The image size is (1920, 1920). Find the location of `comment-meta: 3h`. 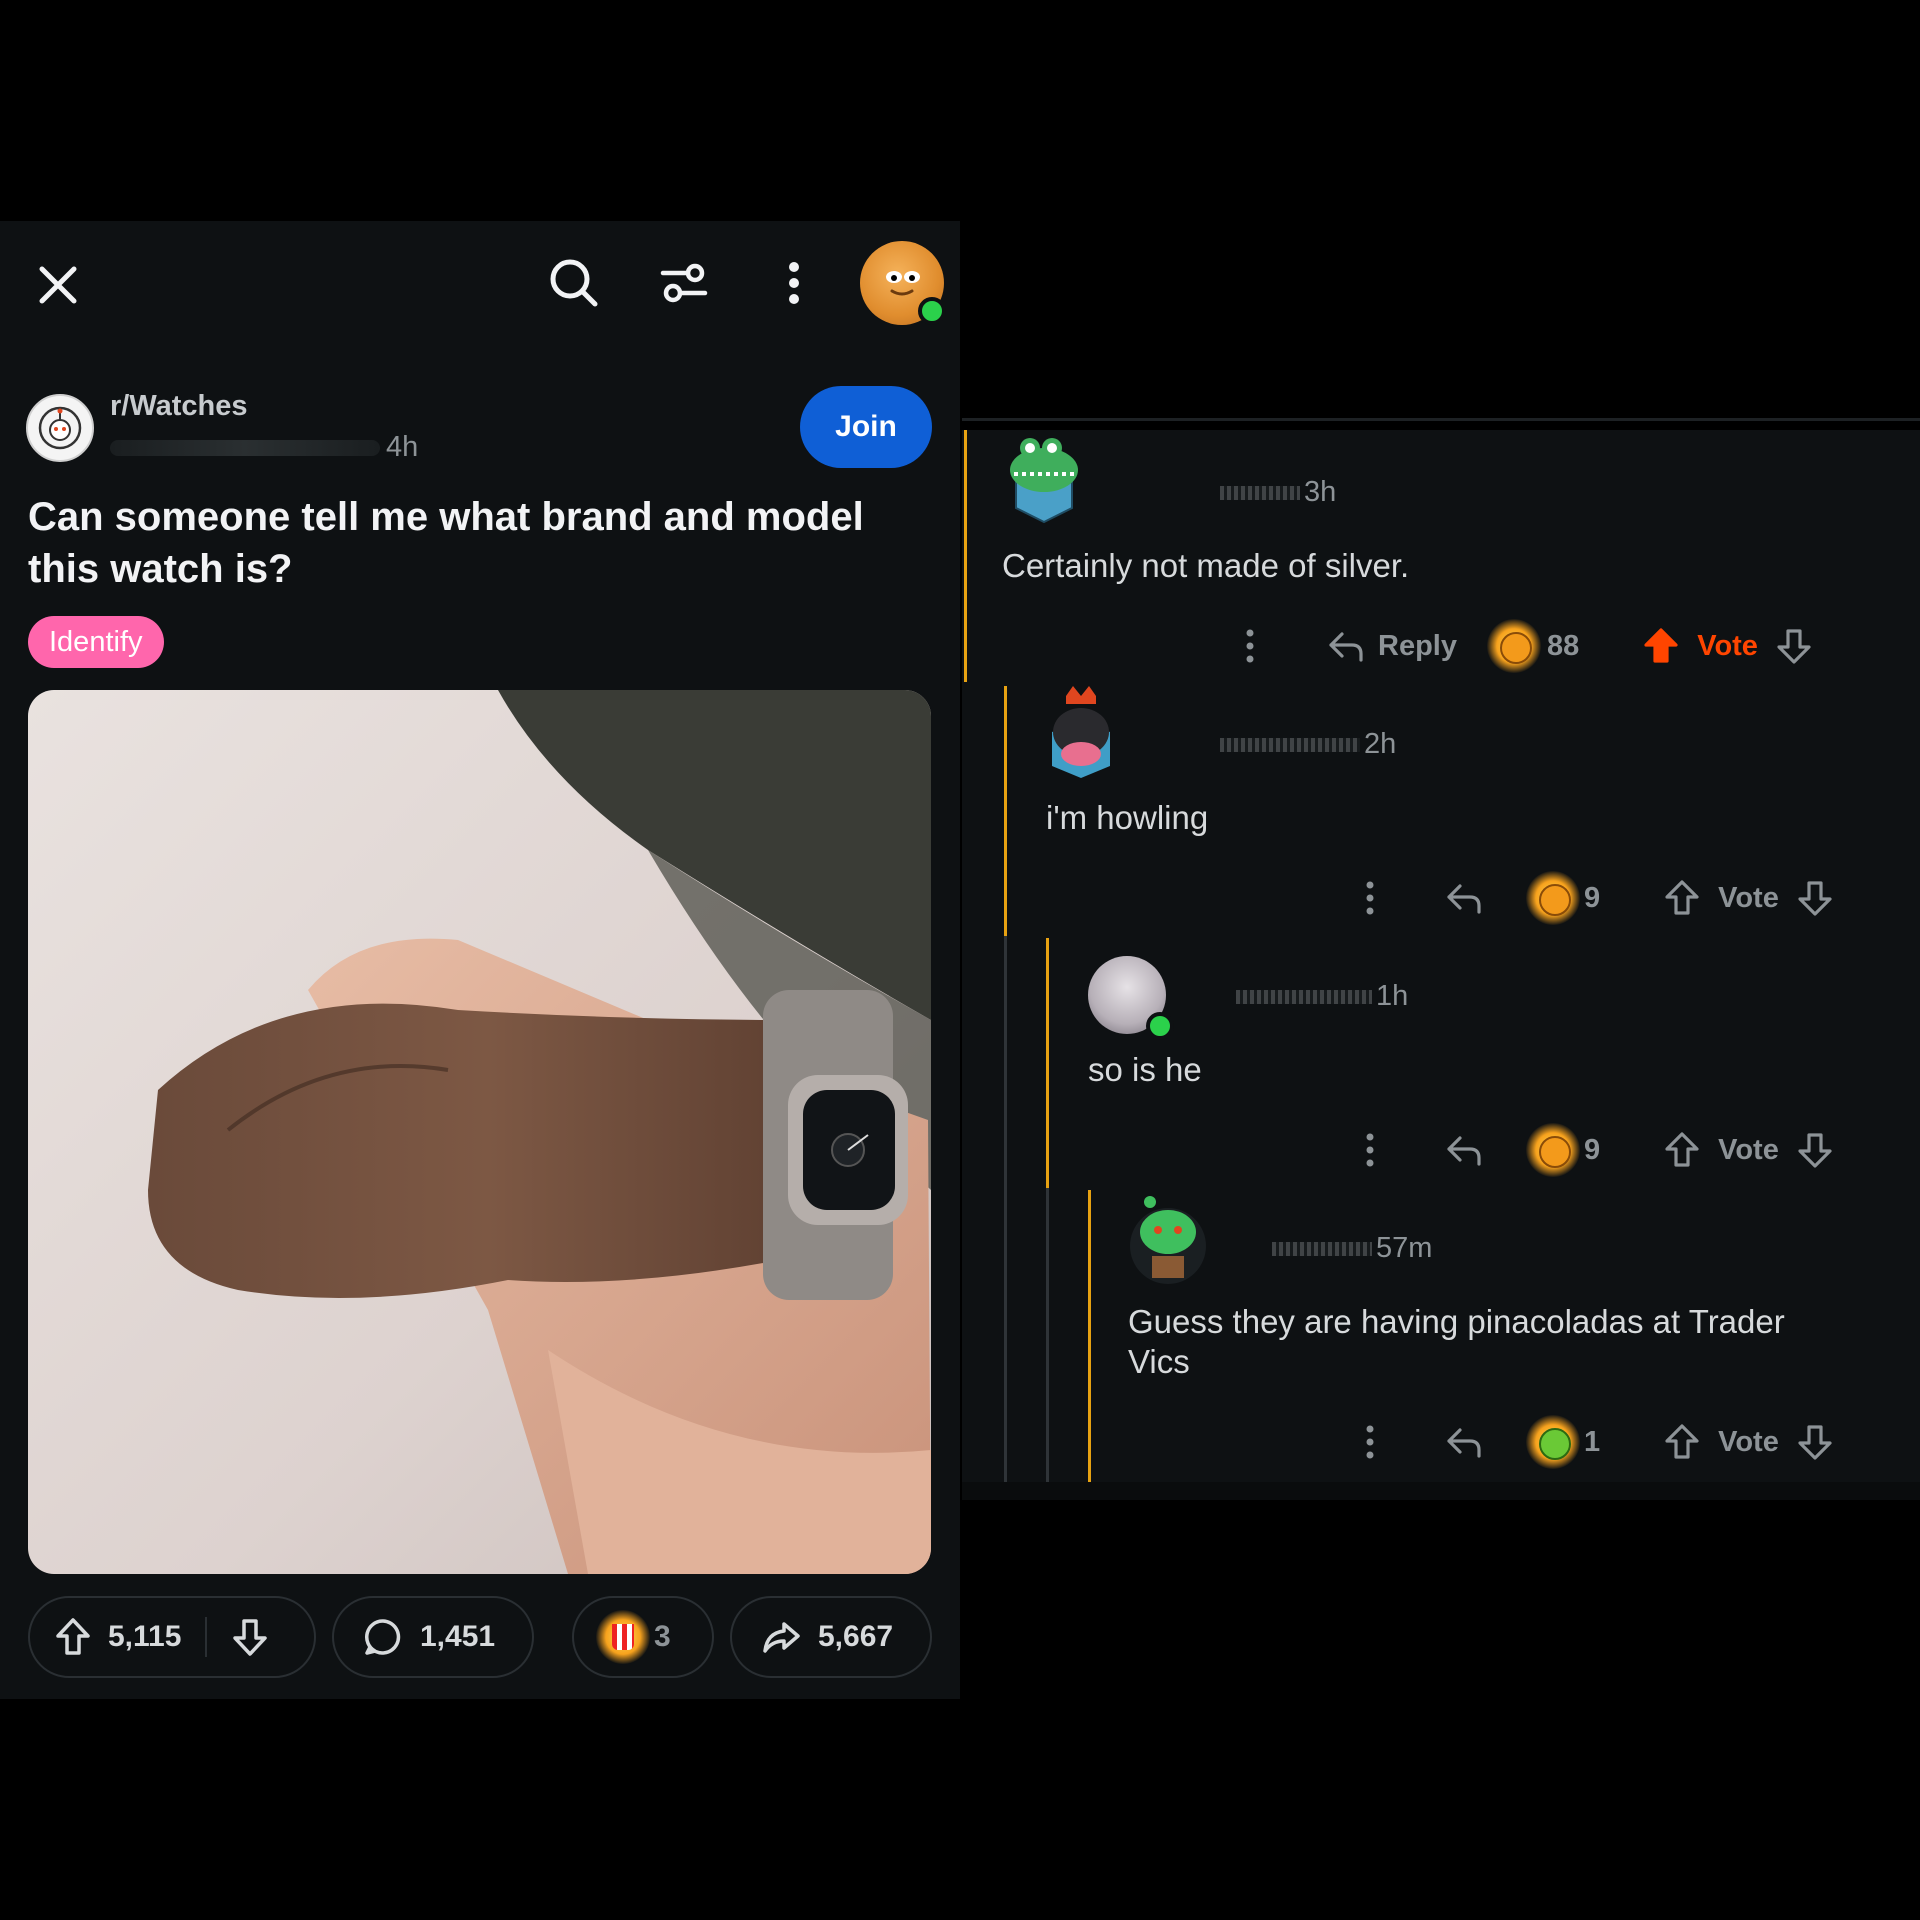

comment-meta: 3h is located at coordinates (1278, 492).